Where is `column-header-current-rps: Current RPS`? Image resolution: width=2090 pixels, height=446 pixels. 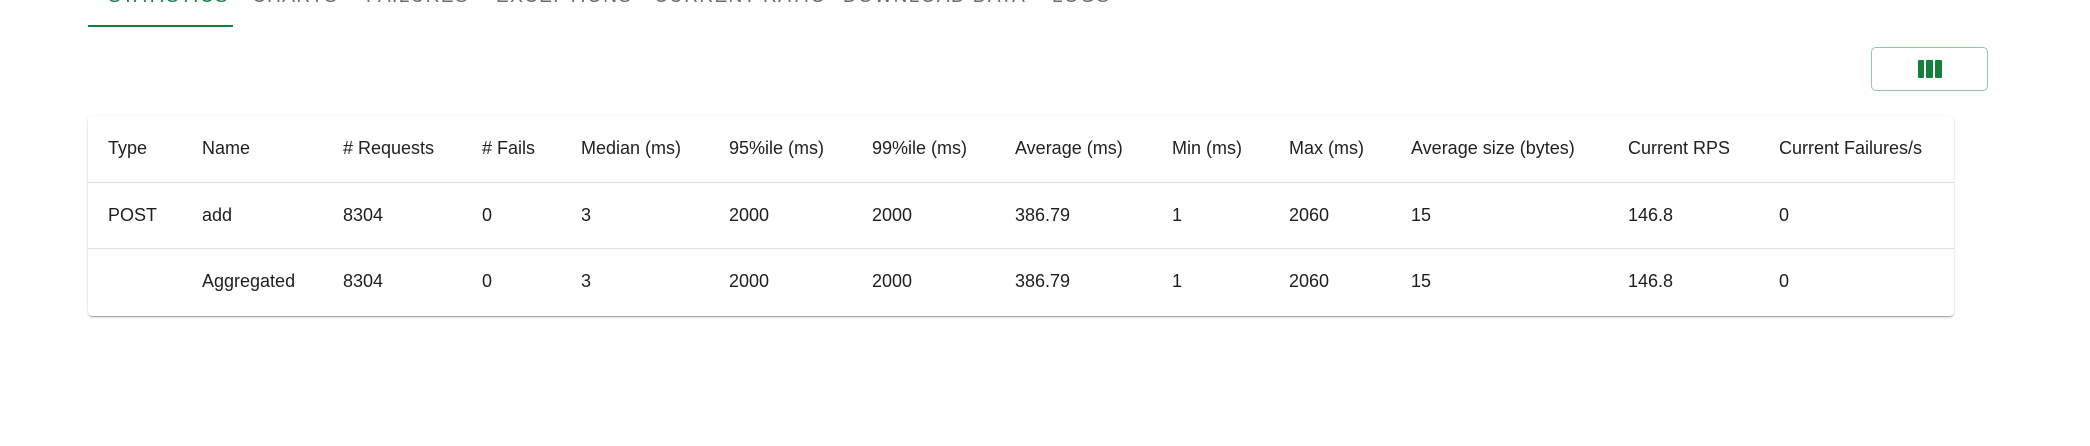 column-header-current-rps: Current RPS is located at coordinates (1683, 149).